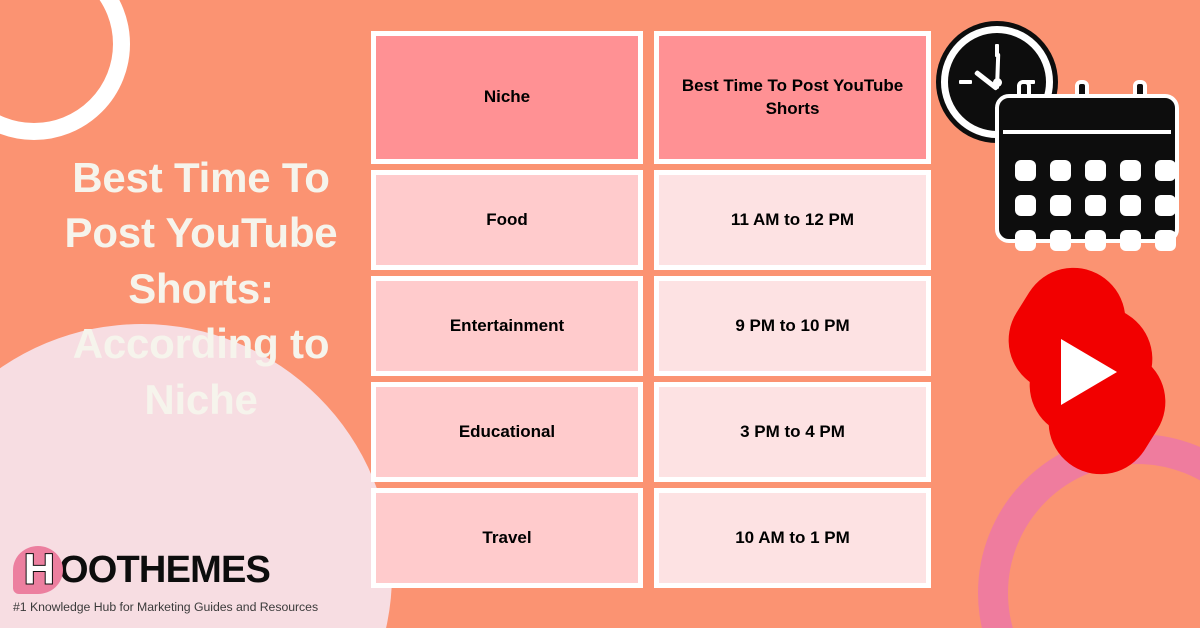 The width and height of the screenshot is (1200, 628). What do you see at coordinates (507, 220) in the screenshot?
I see `cell-niche: Food` at bounding box center [507, 220].